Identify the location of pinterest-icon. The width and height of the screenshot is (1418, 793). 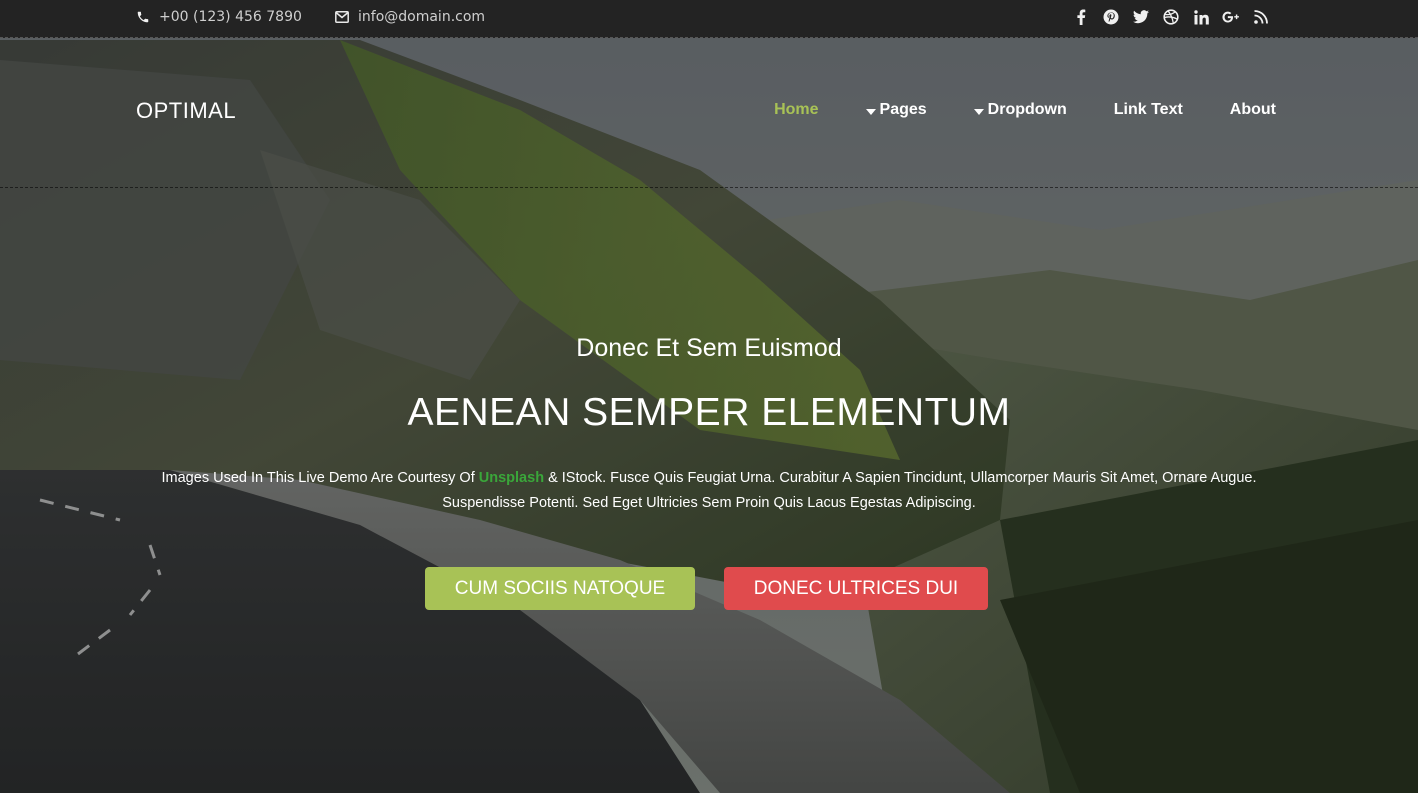
(1111, 17).